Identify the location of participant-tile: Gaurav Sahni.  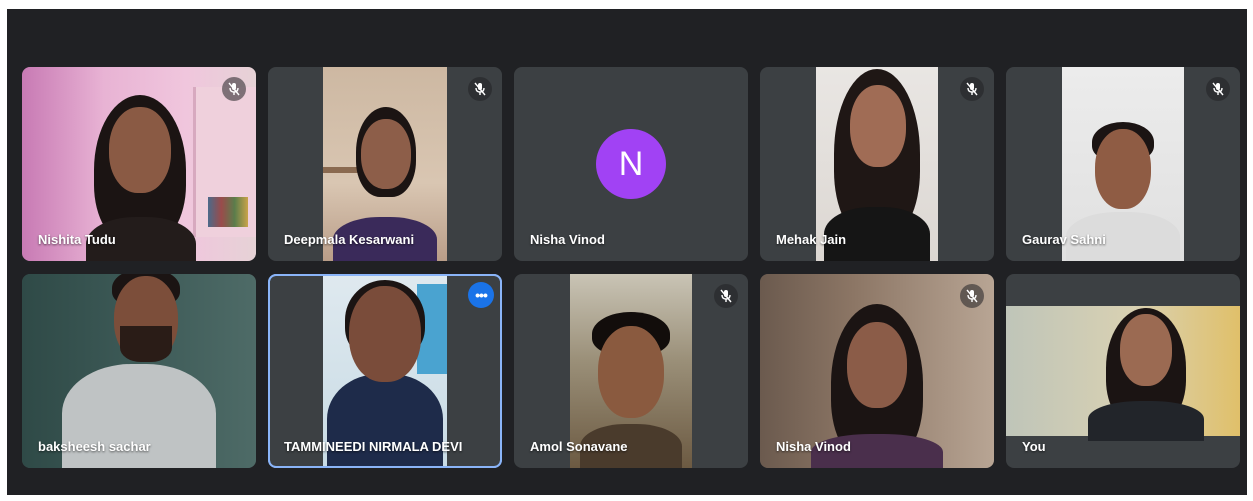
(1123, 164).